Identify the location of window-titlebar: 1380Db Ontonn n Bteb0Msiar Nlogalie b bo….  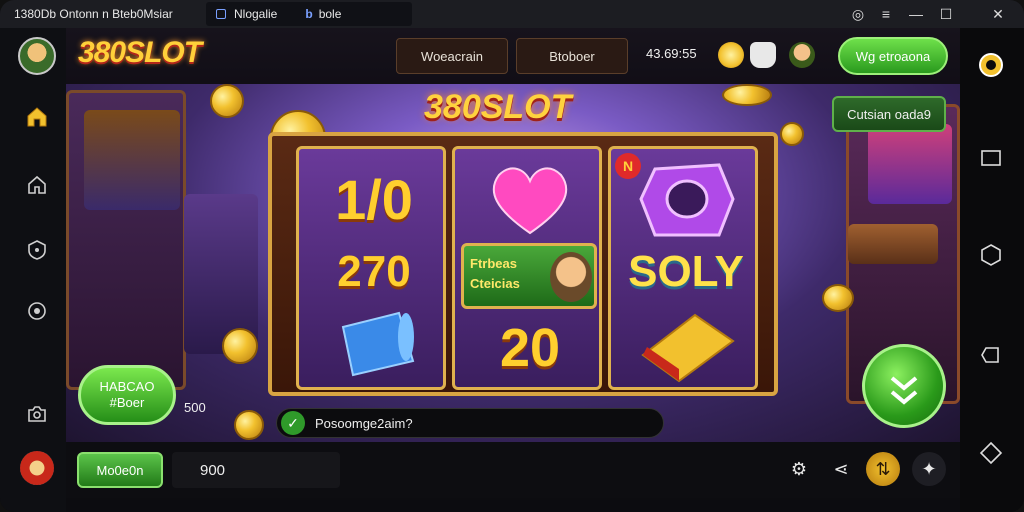
(512, 14).